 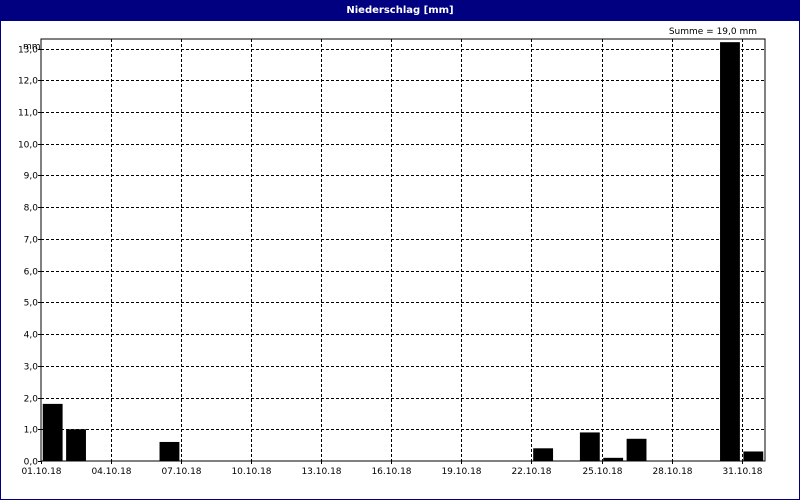 I want to click on x-tick-label: 10.10.18, so click(x=251, y=472).